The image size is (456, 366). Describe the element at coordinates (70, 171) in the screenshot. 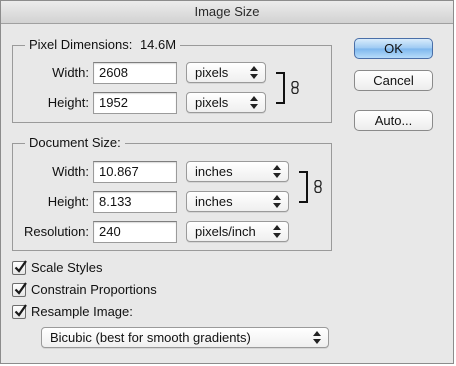

I see `doc-width-label: Width:` at that location.